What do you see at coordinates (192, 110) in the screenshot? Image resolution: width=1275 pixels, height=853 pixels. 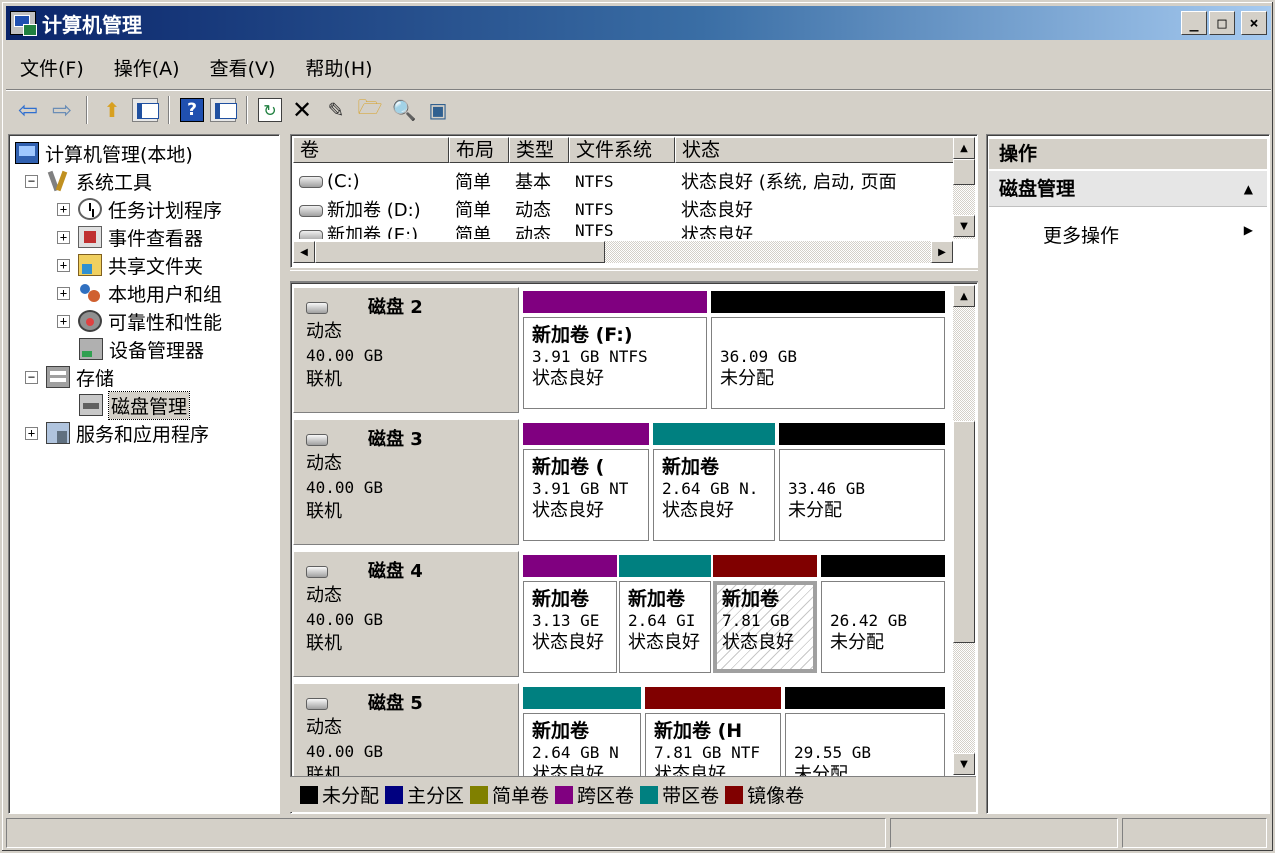 I see `help-icon: ?` at bounding box center [192, 110].